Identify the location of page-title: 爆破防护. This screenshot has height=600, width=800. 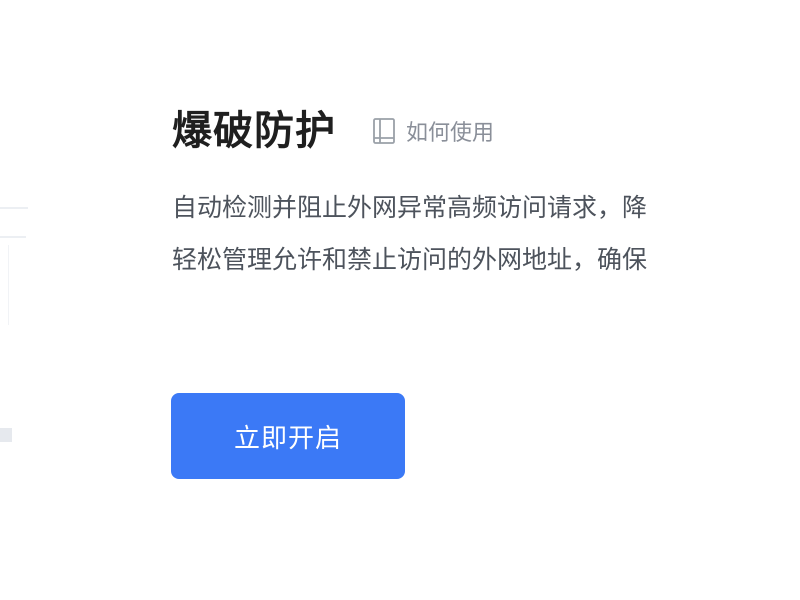
(254, 131).